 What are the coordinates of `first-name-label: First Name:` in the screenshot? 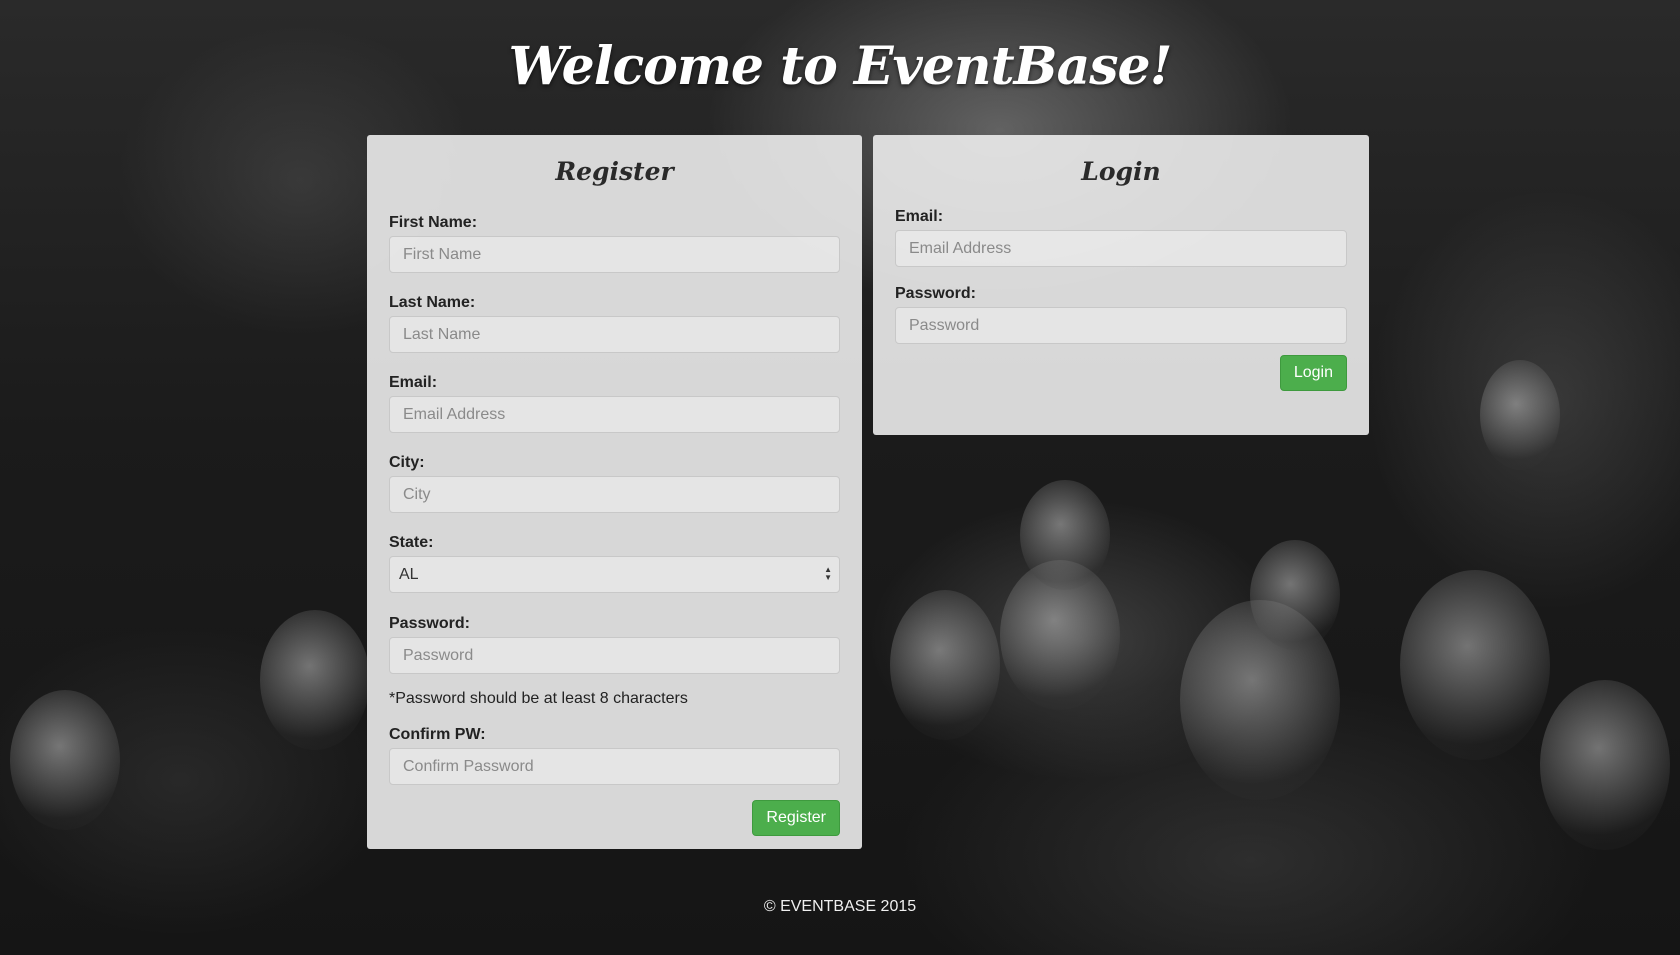 It's located at (433, 222).